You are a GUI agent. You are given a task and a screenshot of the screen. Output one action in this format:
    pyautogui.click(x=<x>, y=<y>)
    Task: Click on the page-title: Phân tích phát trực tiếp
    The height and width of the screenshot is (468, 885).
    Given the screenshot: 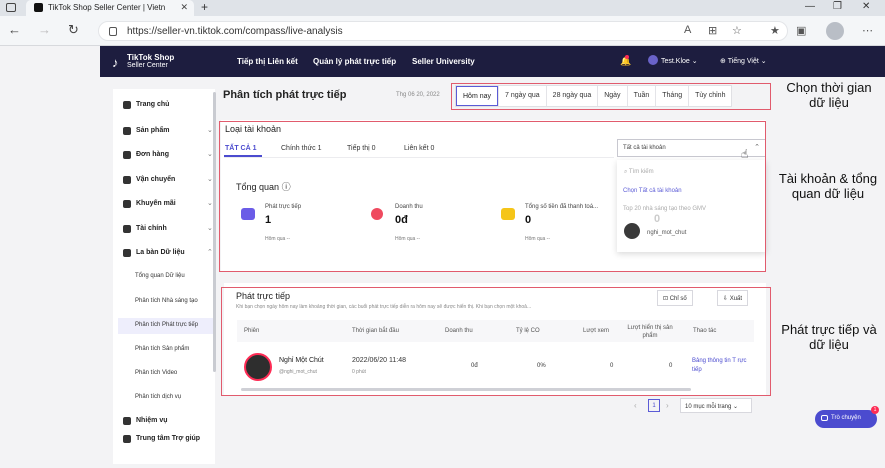 What is the action you would take?
    pyautogui.click(x=285, y=95)
    